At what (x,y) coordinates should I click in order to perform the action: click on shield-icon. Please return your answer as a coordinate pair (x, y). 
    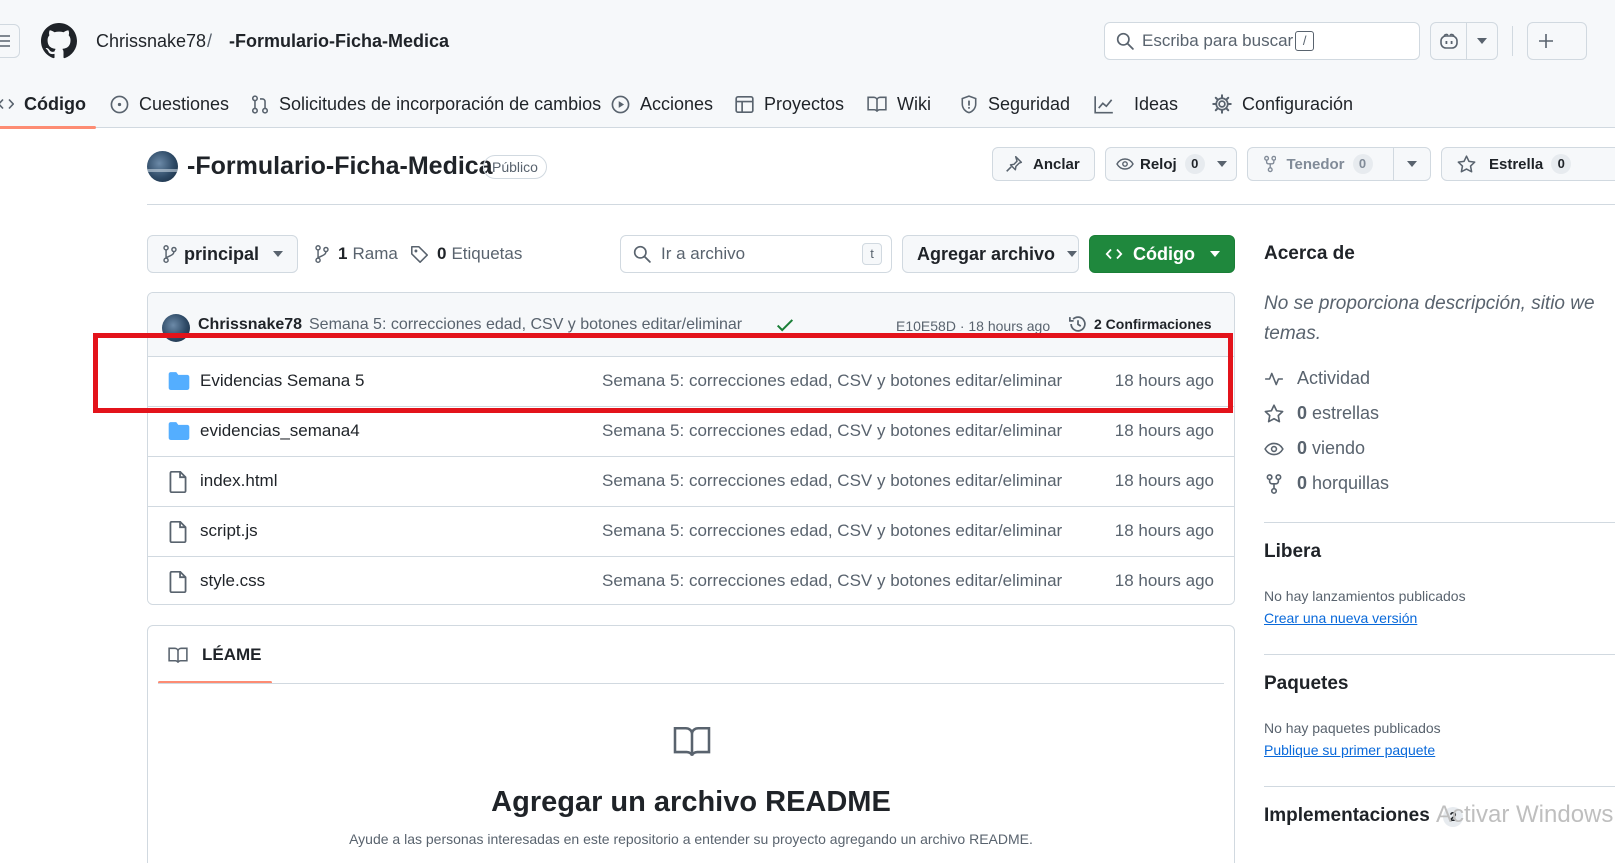
    Looking at the image, I should click on (969, 103).